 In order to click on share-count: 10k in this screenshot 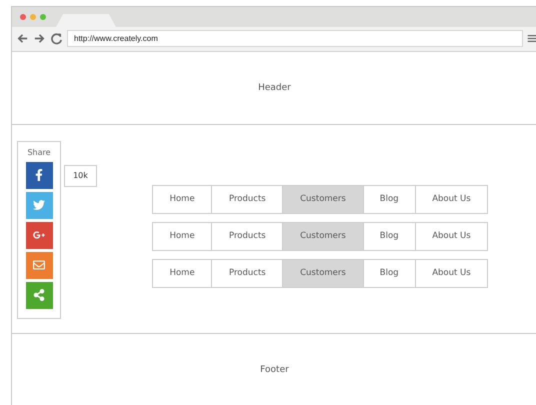, I will do `click(80, 175)`.